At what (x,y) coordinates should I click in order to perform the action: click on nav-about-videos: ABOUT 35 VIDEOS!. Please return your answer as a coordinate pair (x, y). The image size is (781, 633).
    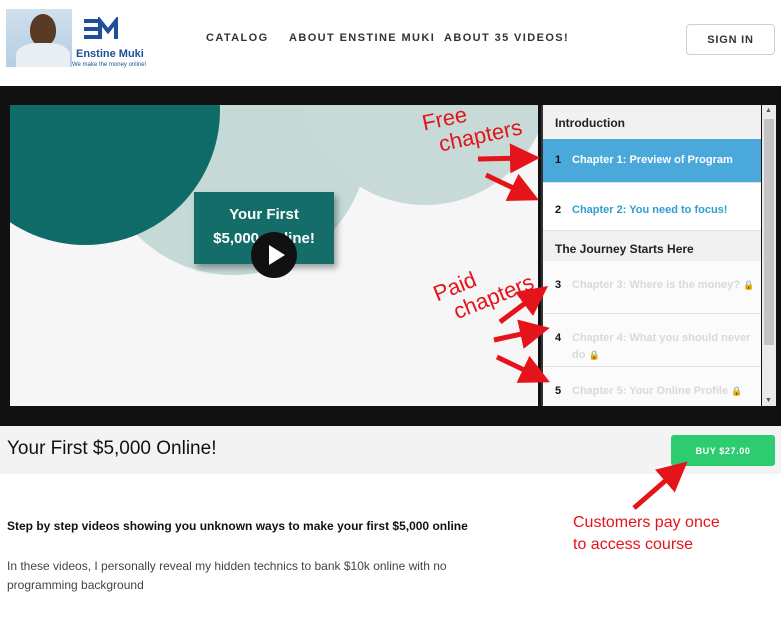
    Looking at the image, I should click on (506, 38).